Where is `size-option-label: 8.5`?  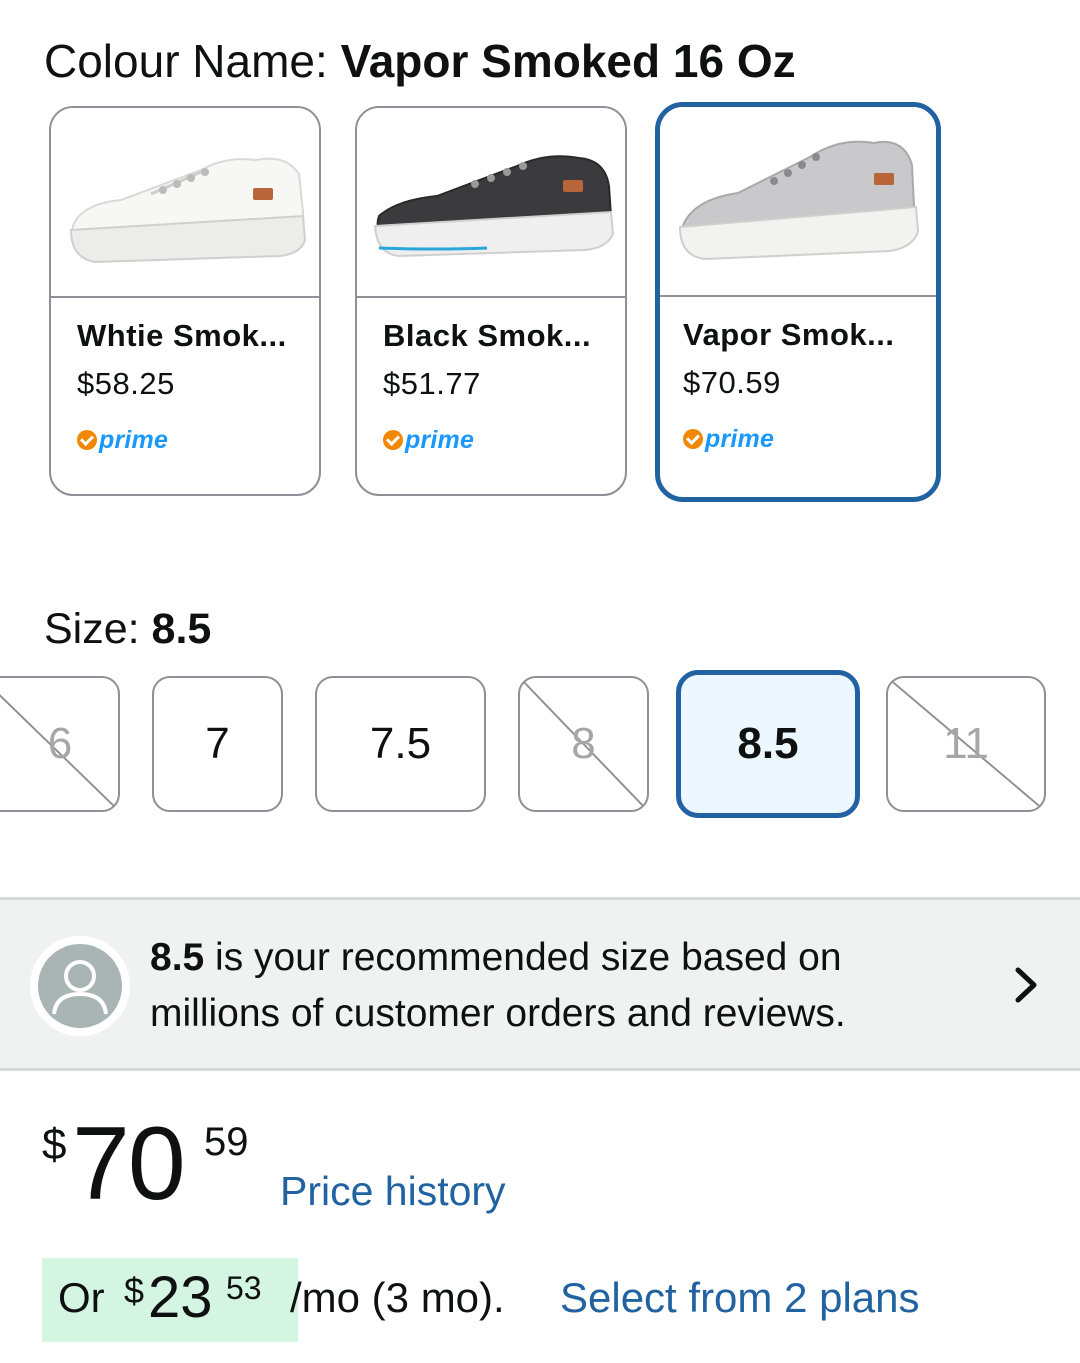
size-option-label: 8.5 is located at coordinates (768, 743).